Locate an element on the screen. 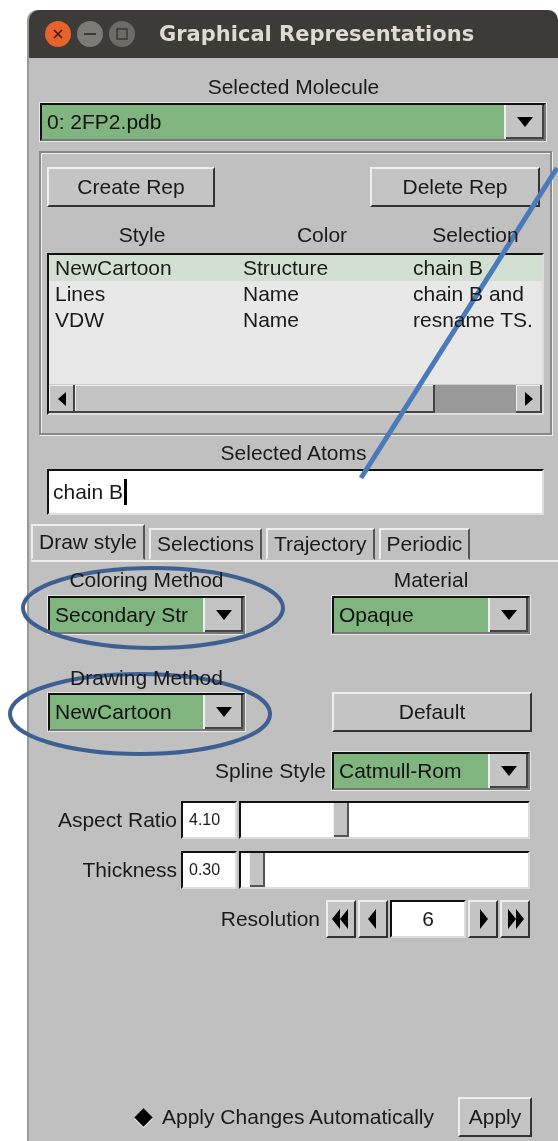 The image size is (558, 1141). delete-rep-button: Delete Rep is located at coordinates (455, 187).